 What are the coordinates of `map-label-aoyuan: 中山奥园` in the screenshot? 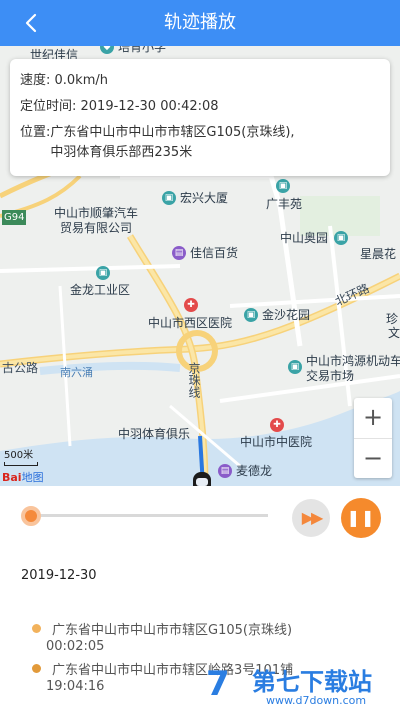 It's located at (304, 238).